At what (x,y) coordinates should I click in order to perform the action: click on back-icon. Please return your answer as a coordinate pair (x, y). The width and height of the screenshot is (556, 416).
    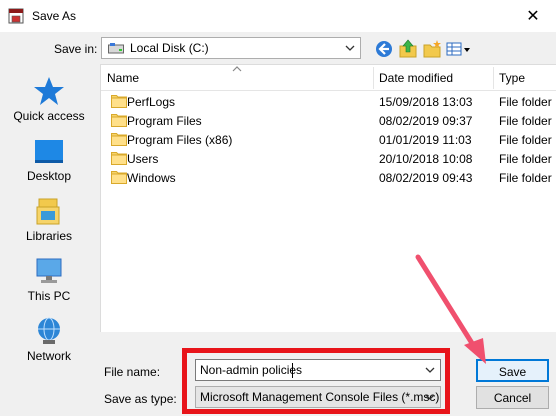
    Looking at the image, I should click on (384, 49).